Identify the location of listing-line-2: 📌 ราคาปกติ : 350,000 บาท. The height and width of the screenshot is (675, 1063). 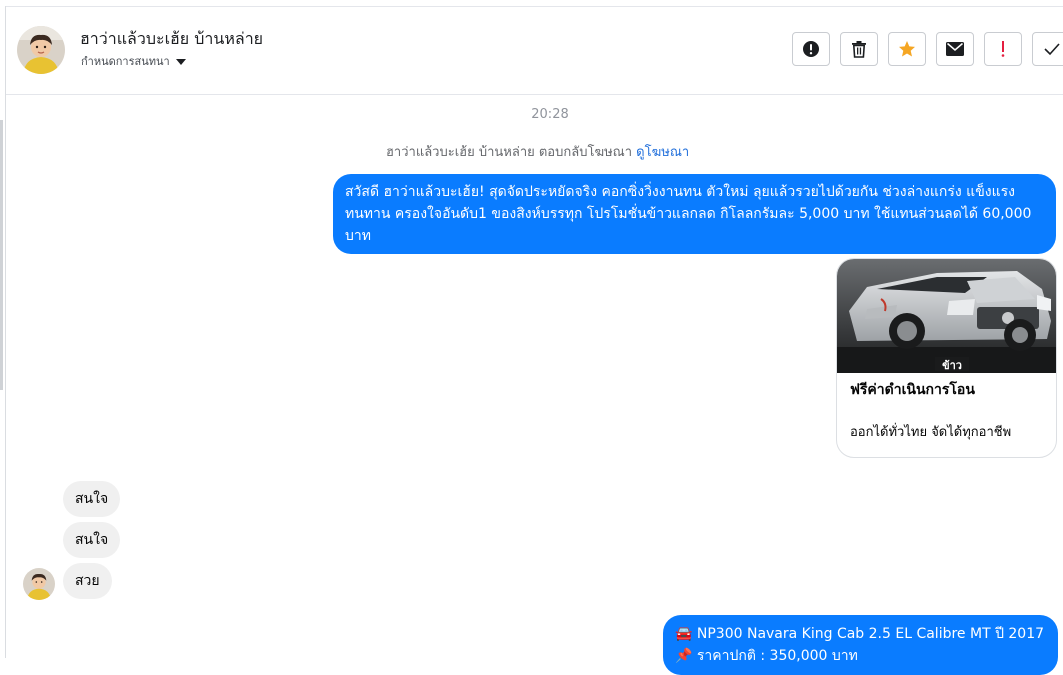
(766, 656).